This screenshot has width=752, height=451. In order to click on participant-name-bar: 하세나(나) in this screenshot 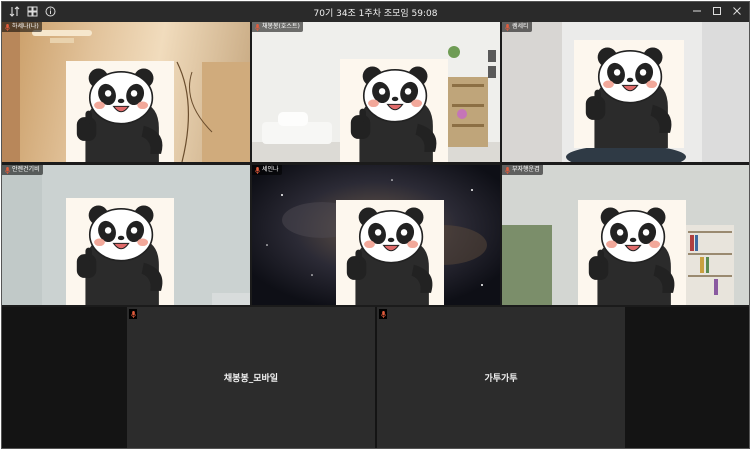, I will do `click(22, 27)`.